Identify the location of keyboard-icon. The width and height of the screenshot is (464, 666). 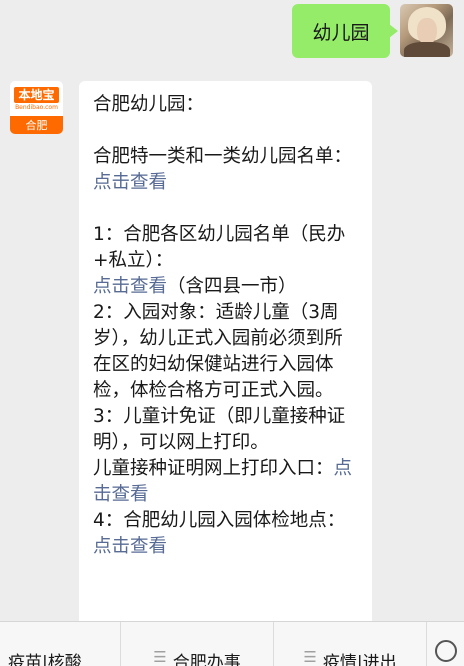
(445, 651).